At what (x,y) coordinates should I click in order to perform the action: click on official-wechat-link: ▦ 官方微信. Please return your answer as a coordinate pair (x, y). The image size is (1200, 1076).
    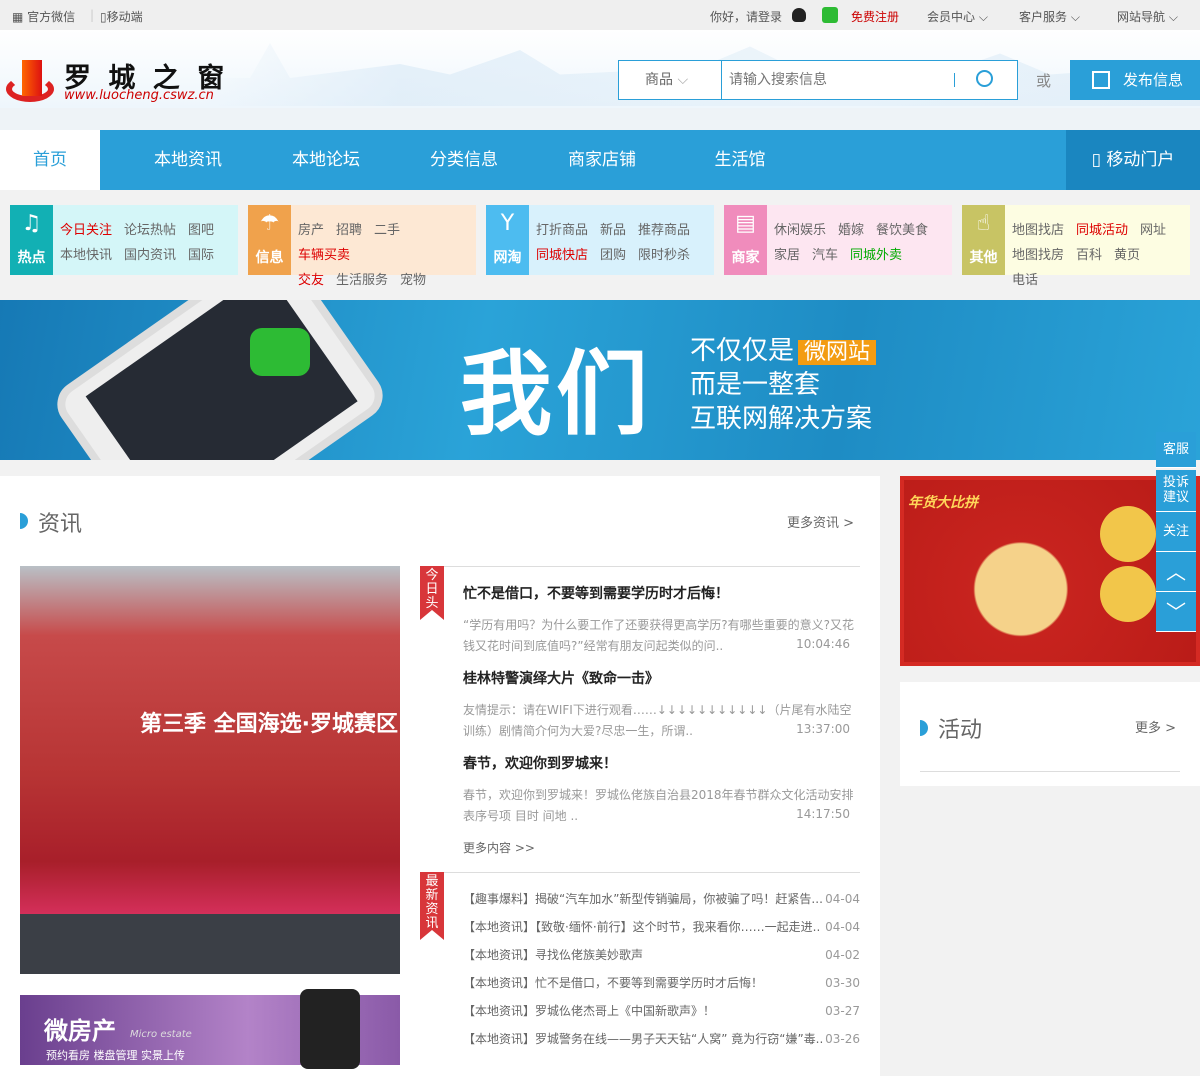
    Looking at the image, I should click on (43, 16).